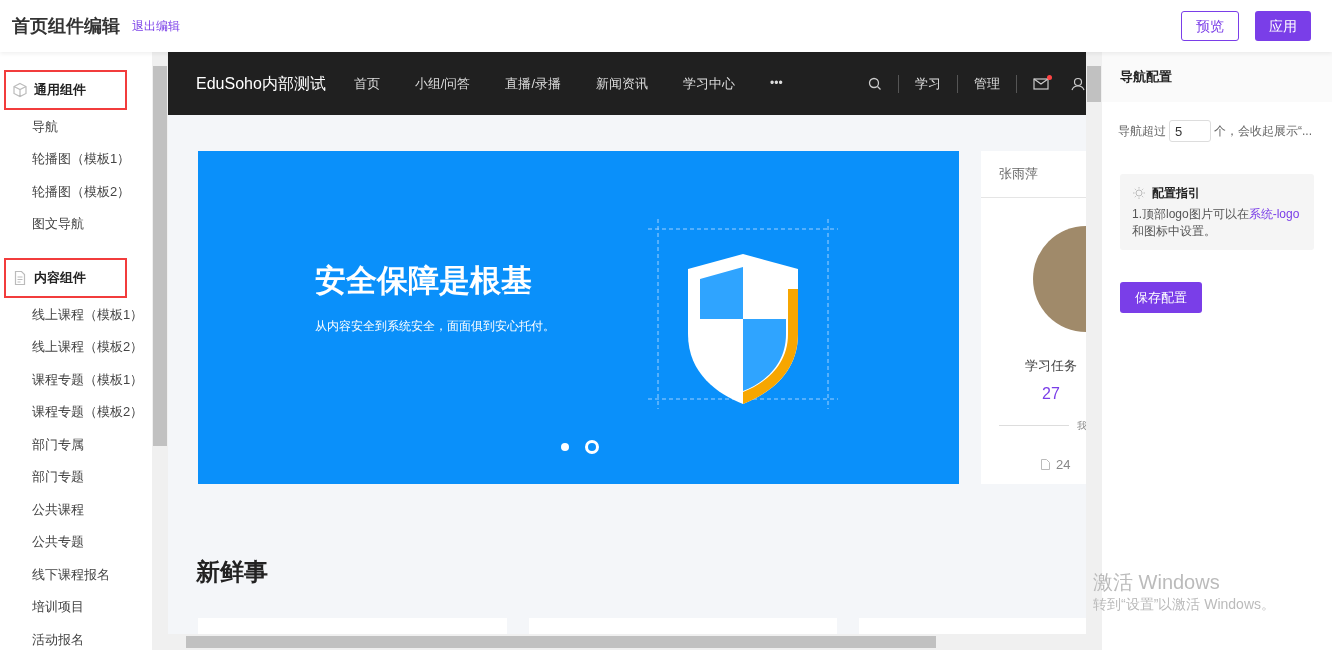 Image resolution: width=1332 pixels, height=650 pixels. I want to click on apply-button: 应用, so click(1283, 26).